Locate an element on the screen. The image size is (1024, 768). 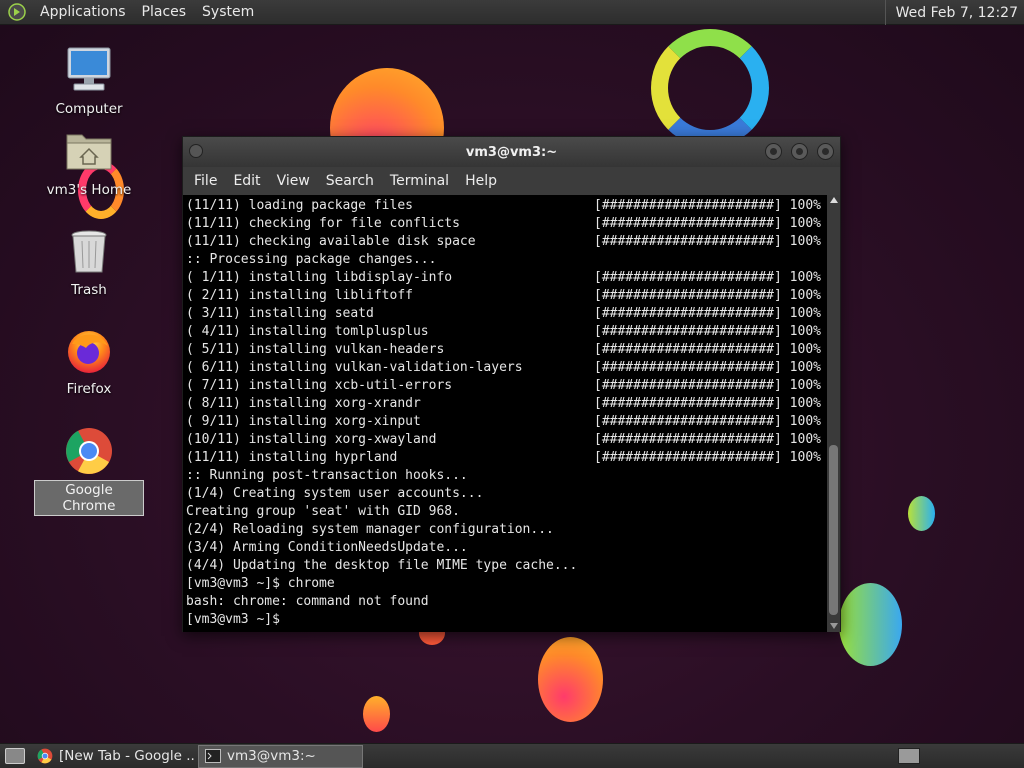
taskbar-item-terminal: vm3@vm3:~ is located at coordinates (280, 756).